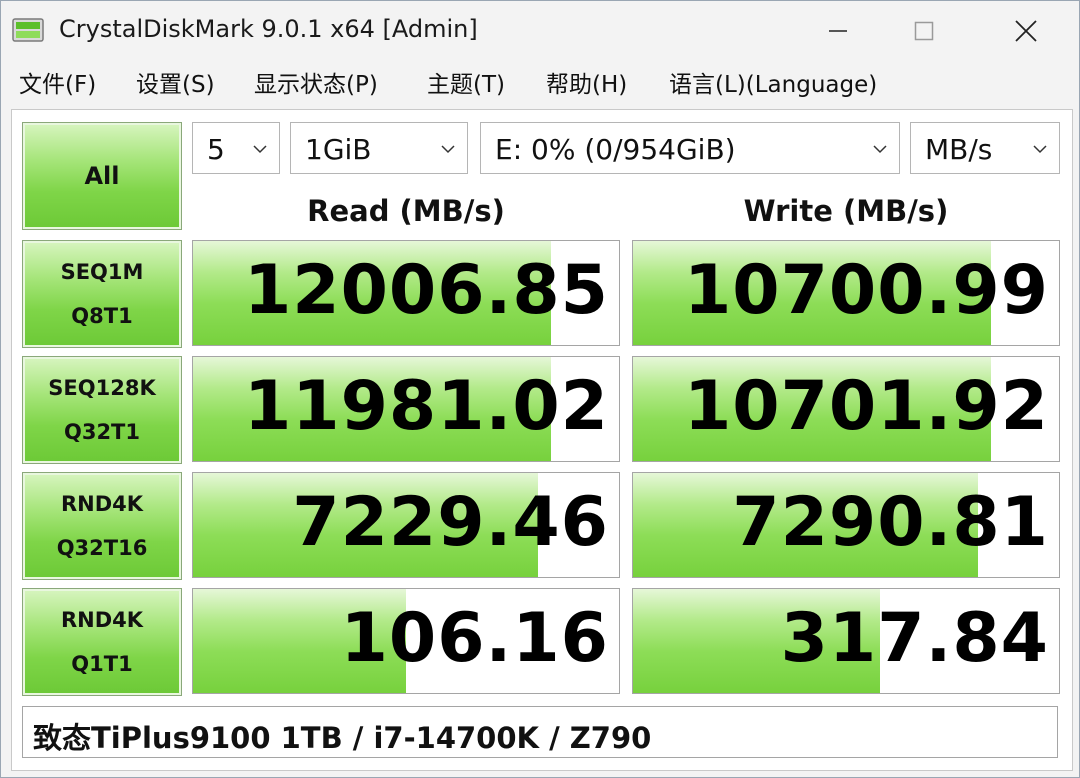  I want to click on menu-theme: 主题(T), so click(466, 82).